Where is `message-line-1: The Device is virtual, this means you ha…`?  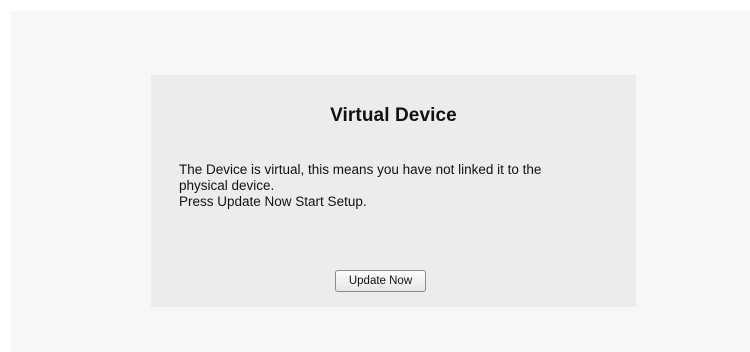 message-line-1: The Device is virtual, this means you ha… is located at coordinates (360, 169).